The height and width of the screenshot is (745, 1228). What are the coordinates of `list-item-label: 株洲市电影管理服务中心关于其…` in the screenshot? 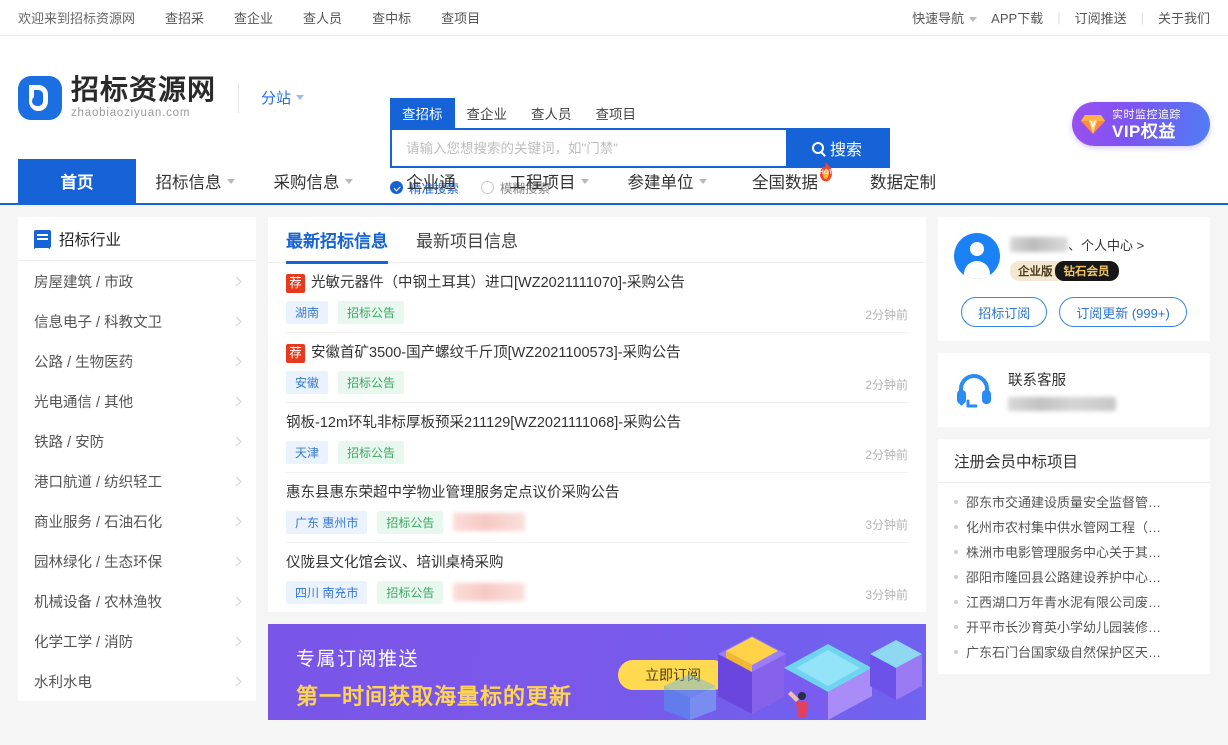 It's located at (1064, 552).